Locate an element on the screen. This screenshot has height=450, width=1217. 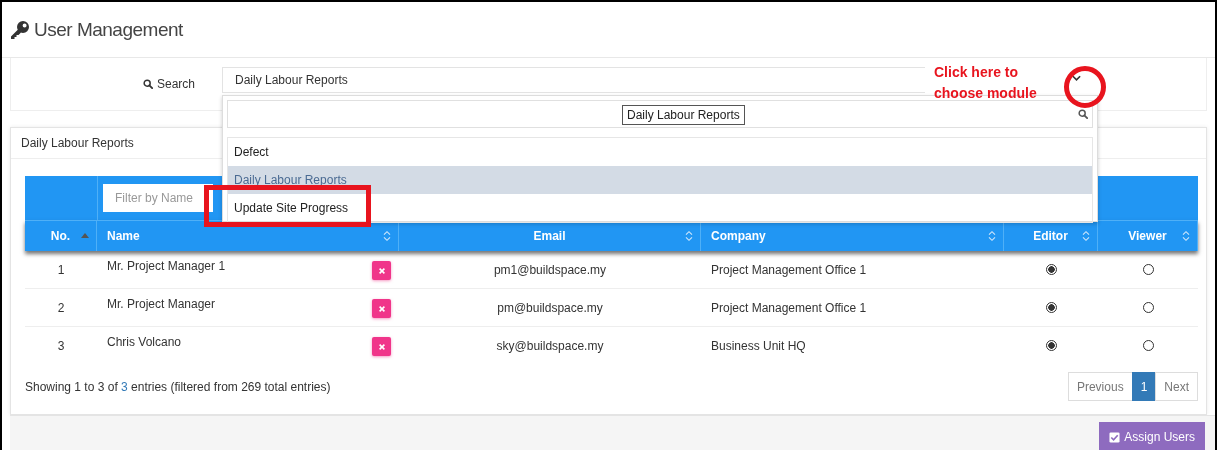
table-cell: Mr. Project Manager 1 is located at coordinates (166, 266).